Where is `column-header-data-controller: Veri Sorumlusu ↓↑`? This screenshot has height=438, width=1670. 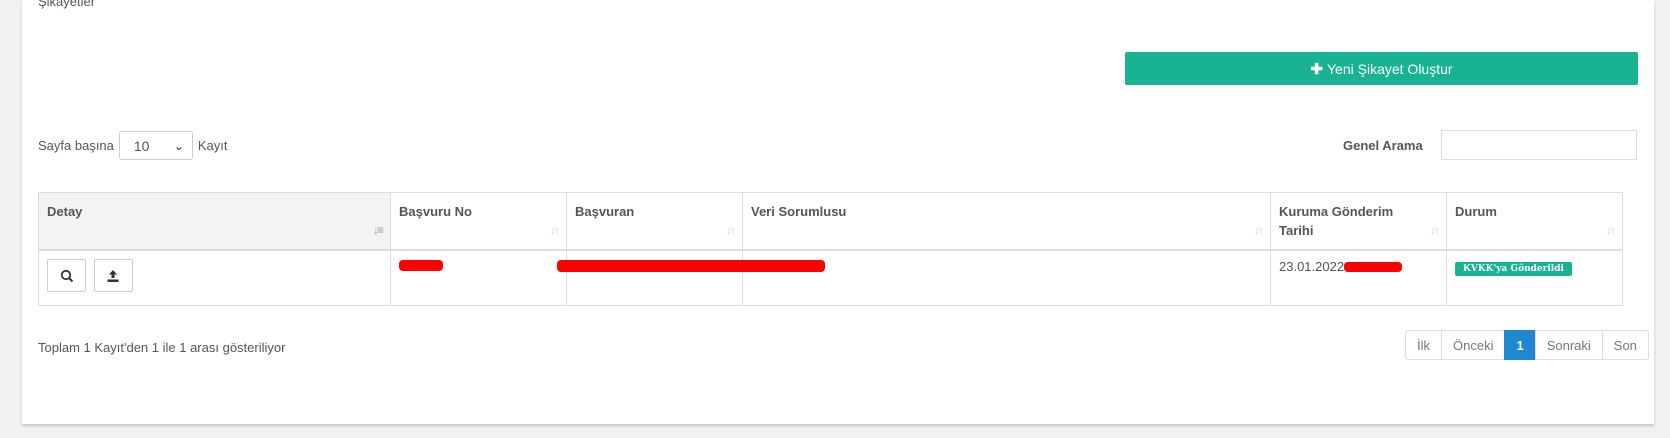
column-header-data-controller: Veri Sorumlusu ↓↑ is located at coordinates (1006, 221).